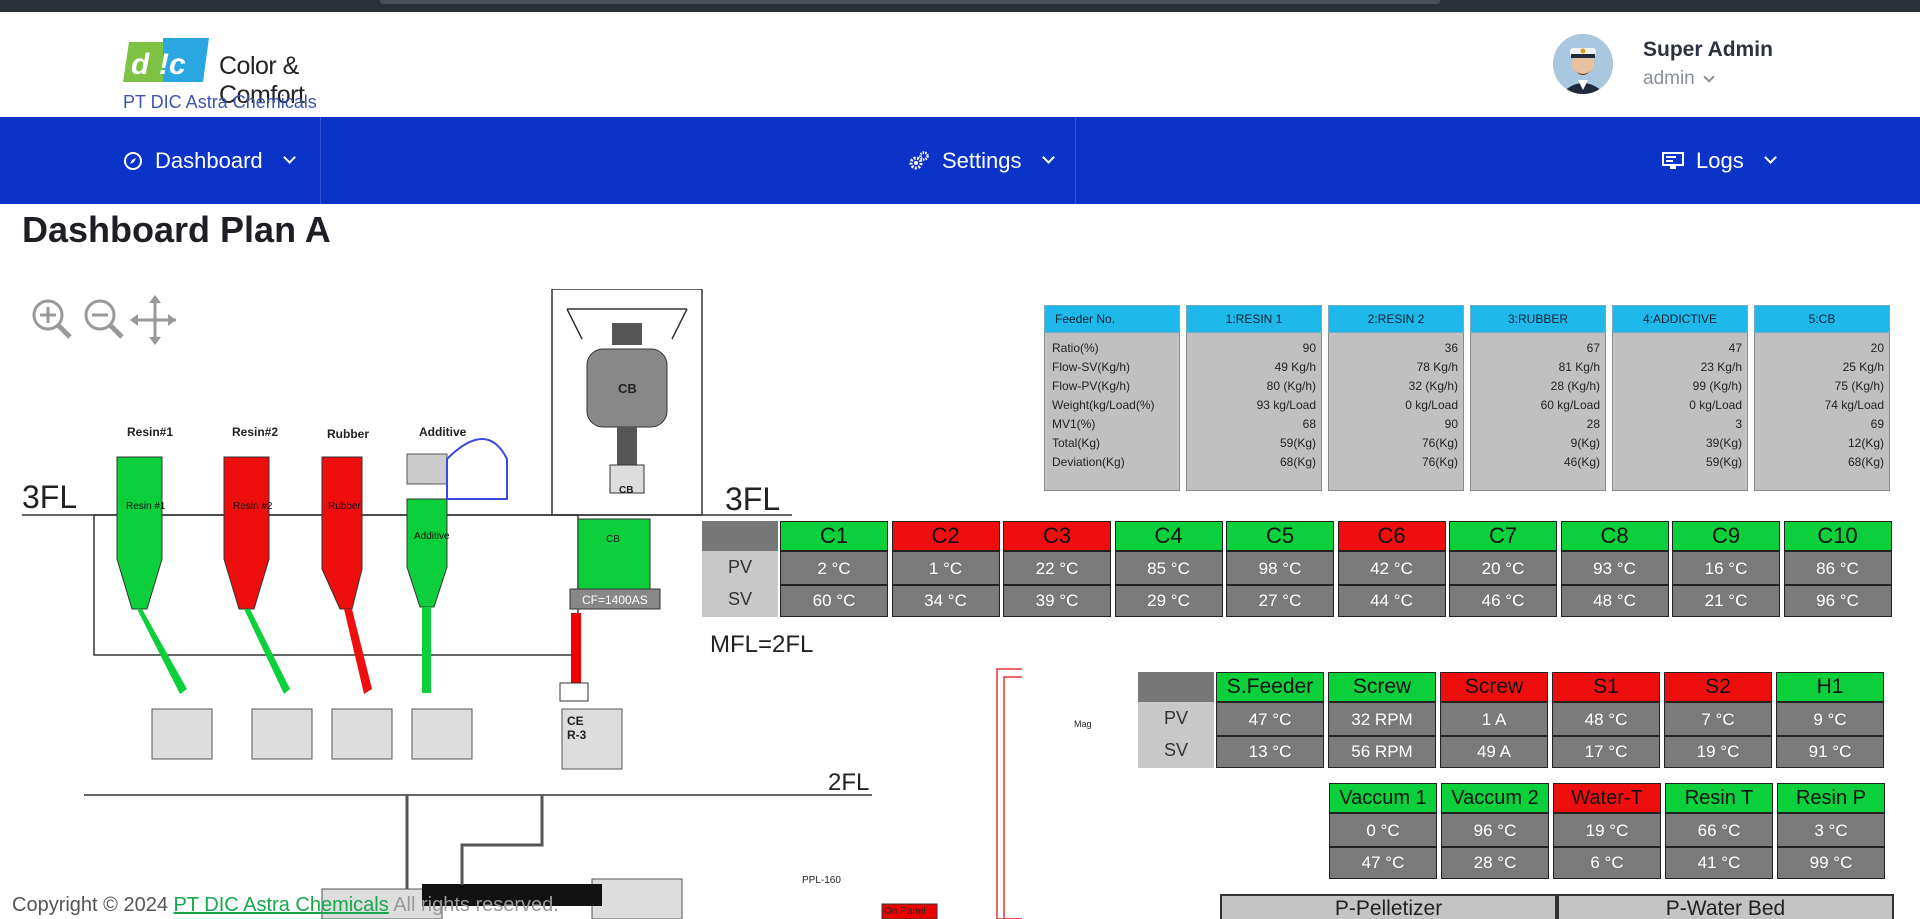 Image resolution: width=1920 pixels, height=919 pixels. Describe the element at coordinates (1570, 405) in the screenshot. I see `feeder-cell: 60 kg/Load` at that location.